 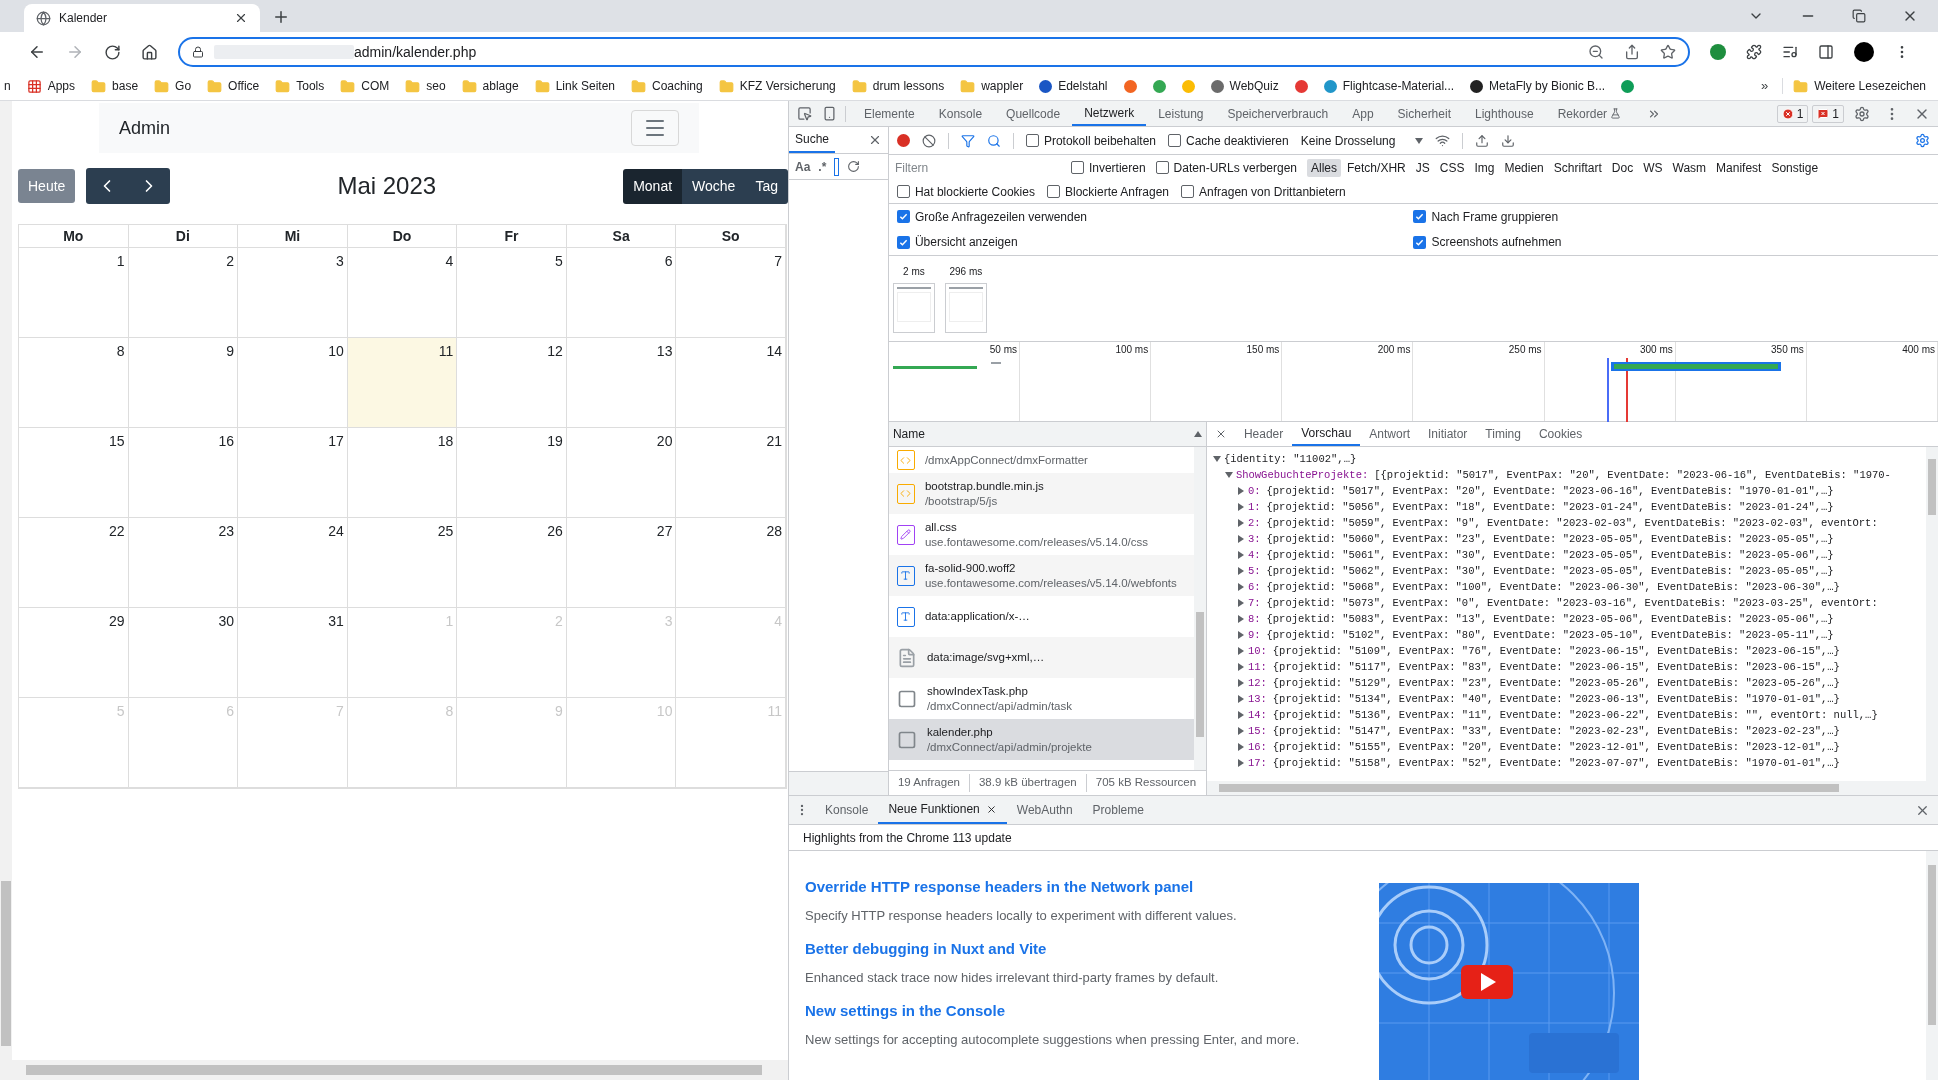 What do you see at coordinates (655, 128) in the screenshot?
I see `menu-button` at bounding box center [655, 128].